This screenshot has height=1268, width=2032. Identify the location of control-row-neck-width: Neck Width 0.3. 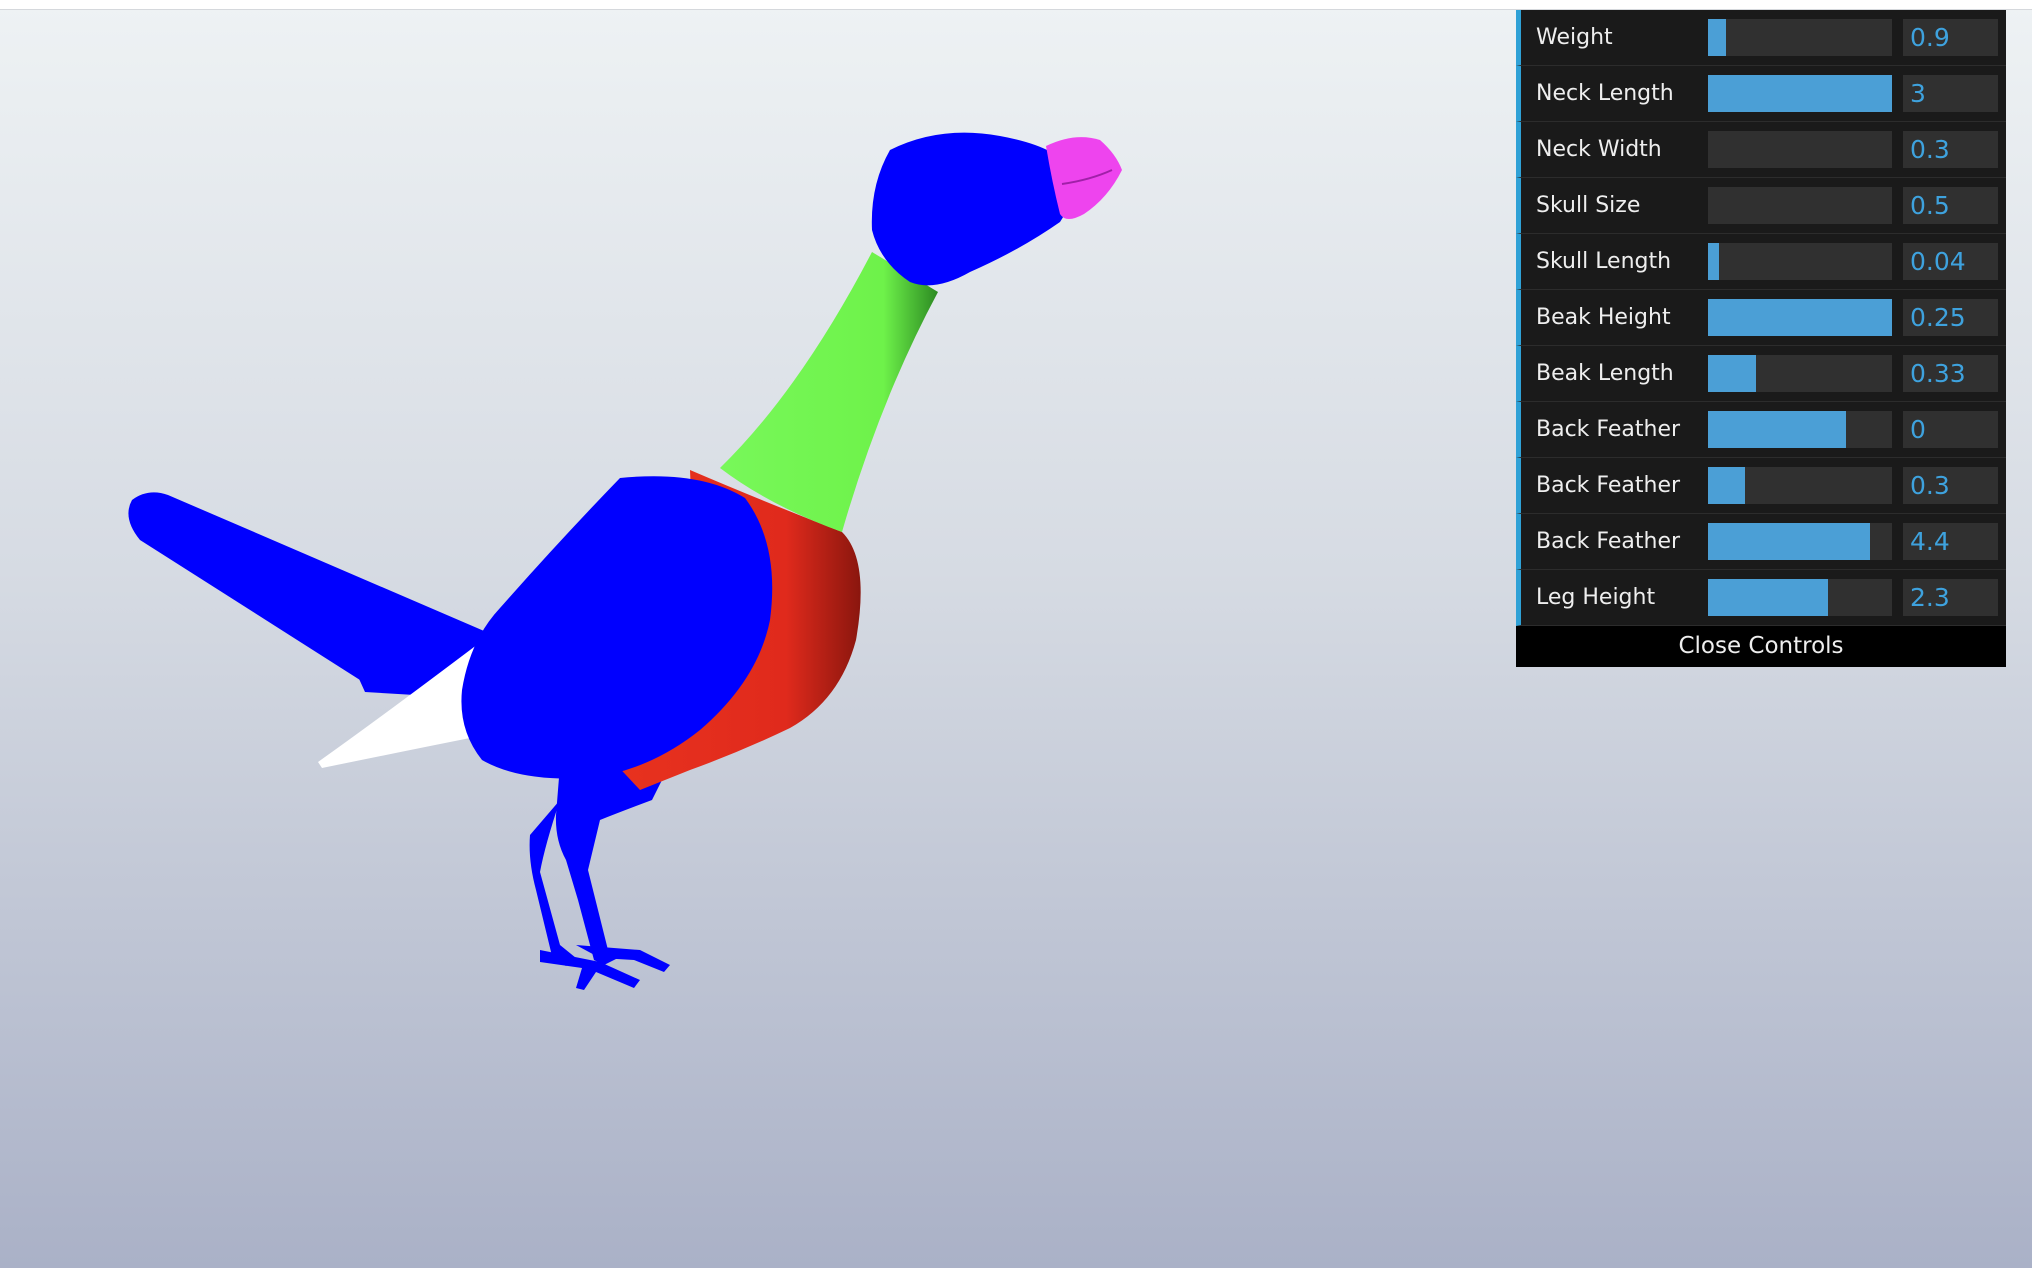
(1761, 150).